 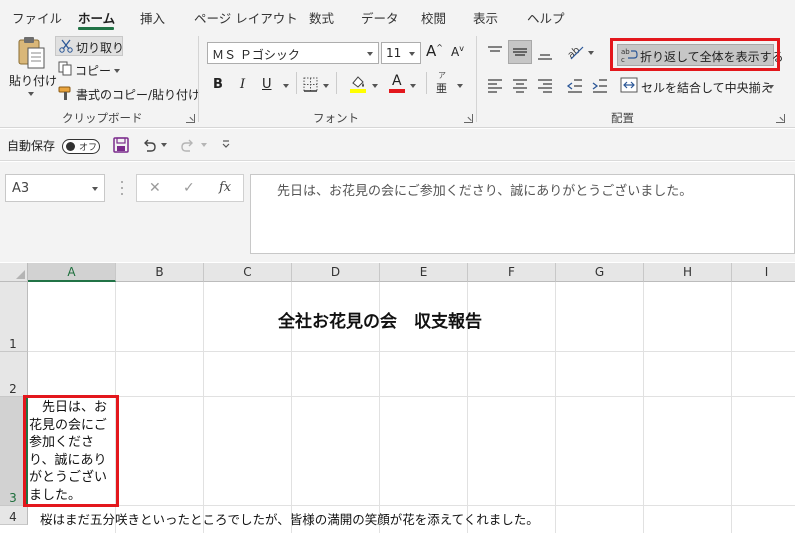 I want to click on save-icon, so click(x=121, y=145).